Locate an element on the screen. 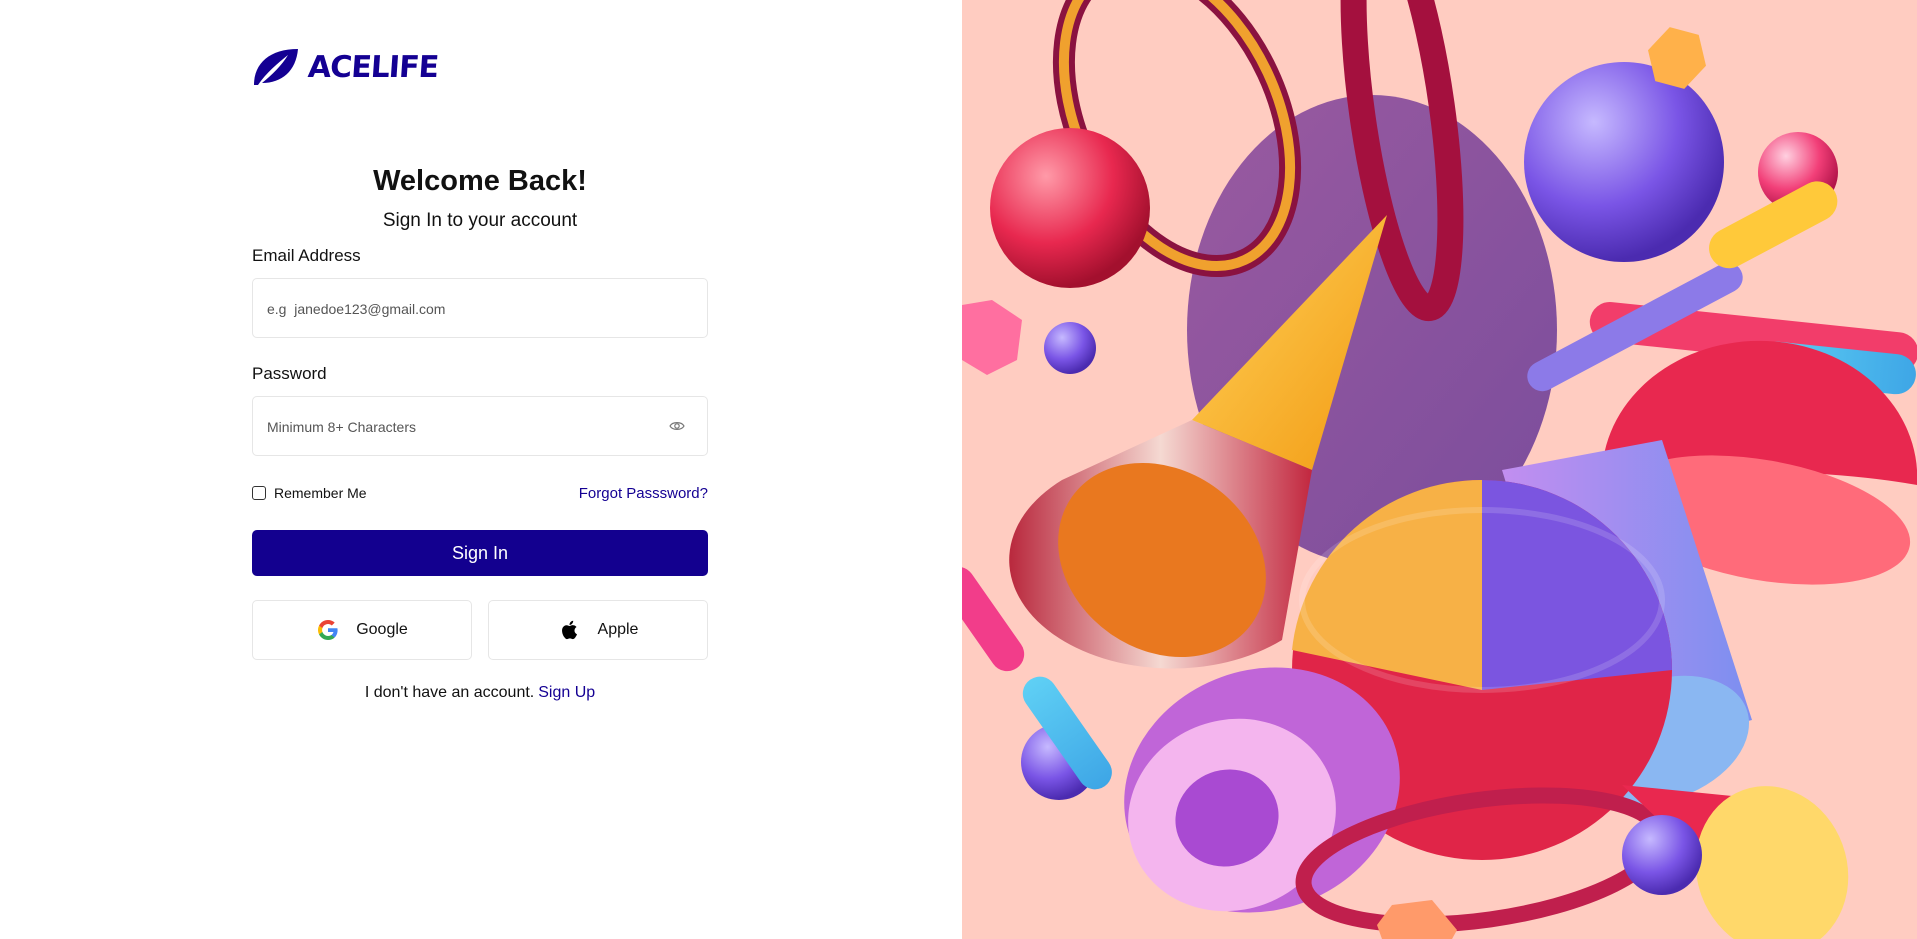  brand-name: ACELIFE is located at coordinates (373, 67).